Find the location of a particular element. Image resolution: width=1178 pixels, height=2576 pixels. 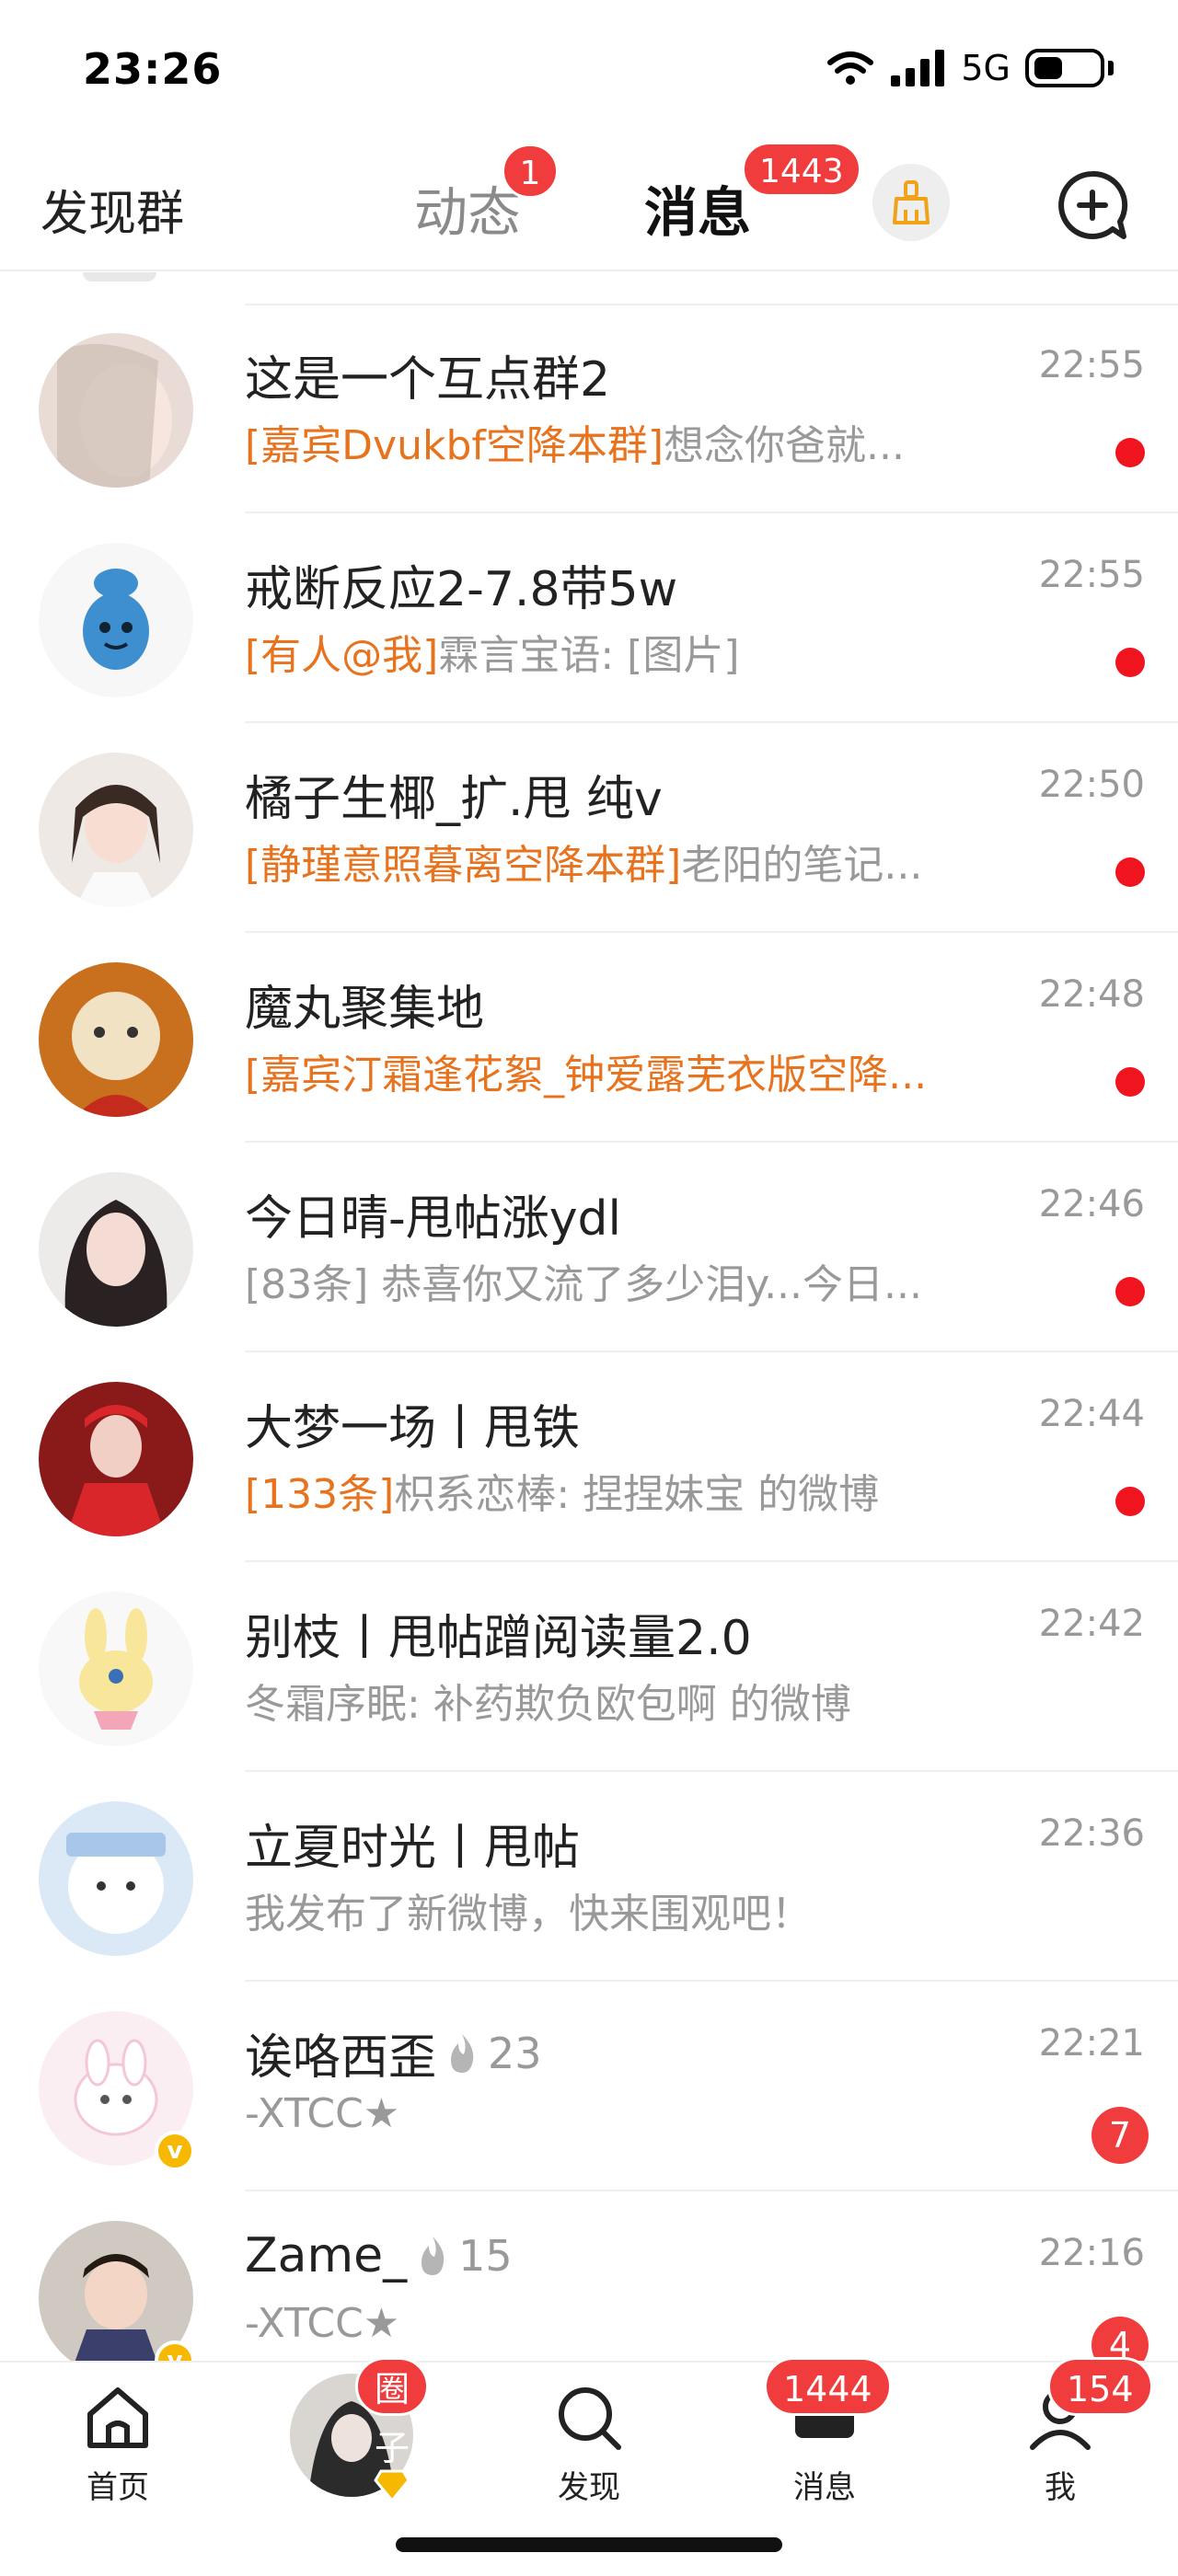

fire-count: 23 is located at coordinates (515, 2053).